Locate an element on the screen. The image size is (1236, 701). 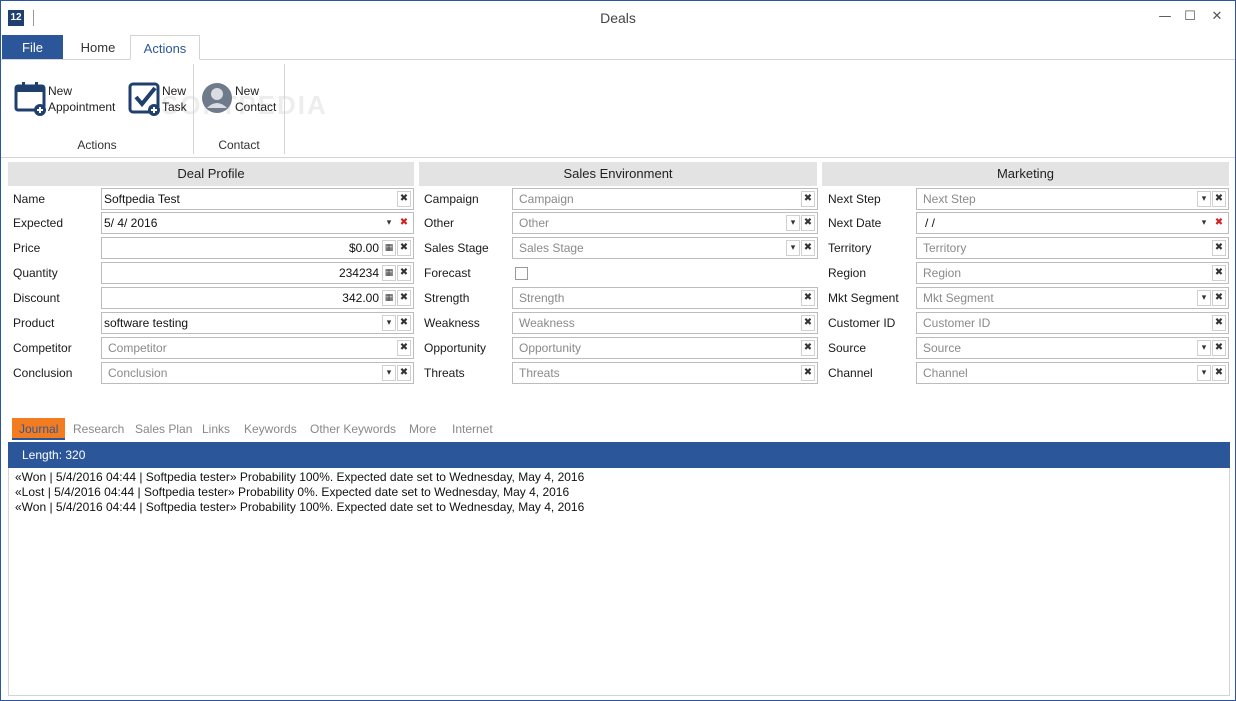
discount-field: 342.00 ▦ ✖ is located at coordinates (257, 298).